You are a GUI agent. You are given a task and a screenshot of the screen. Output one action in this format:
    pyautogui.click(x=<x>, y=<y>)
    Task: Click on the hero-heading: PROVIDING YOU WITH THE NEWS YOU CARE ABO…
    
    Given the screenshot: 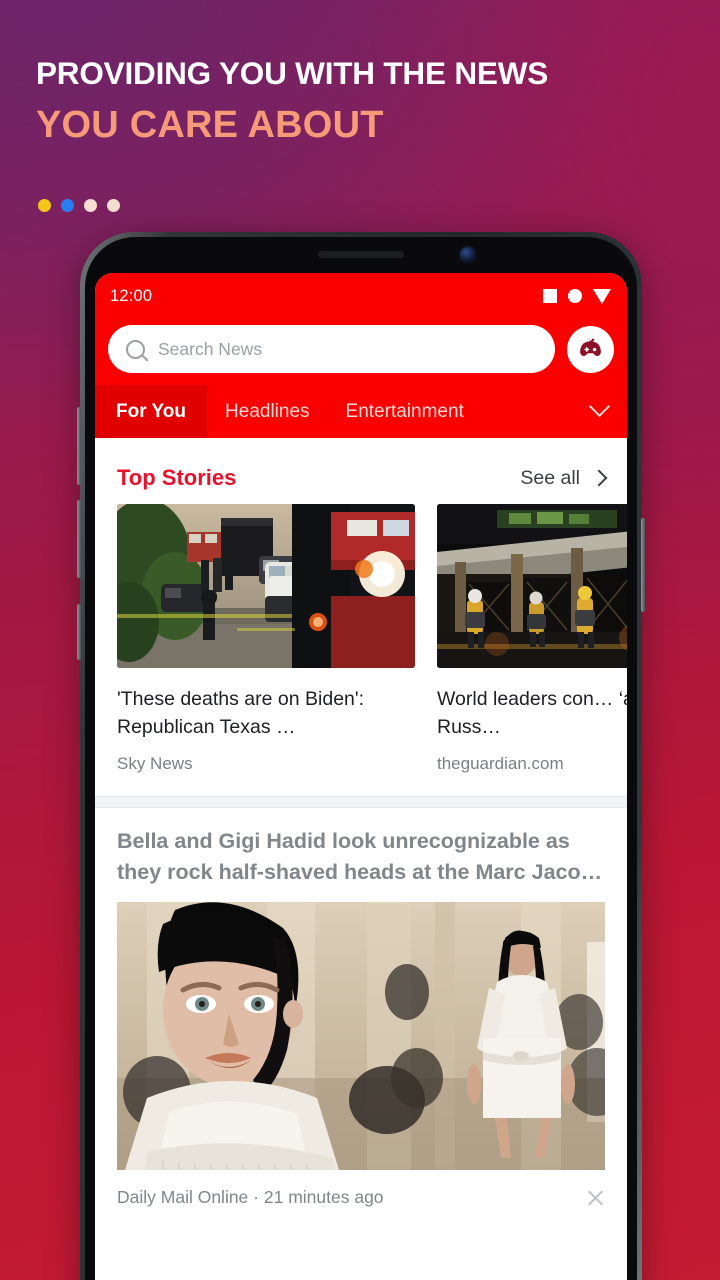 What is the action you would take?
    pyautogui.click(x=366, y=100)
    